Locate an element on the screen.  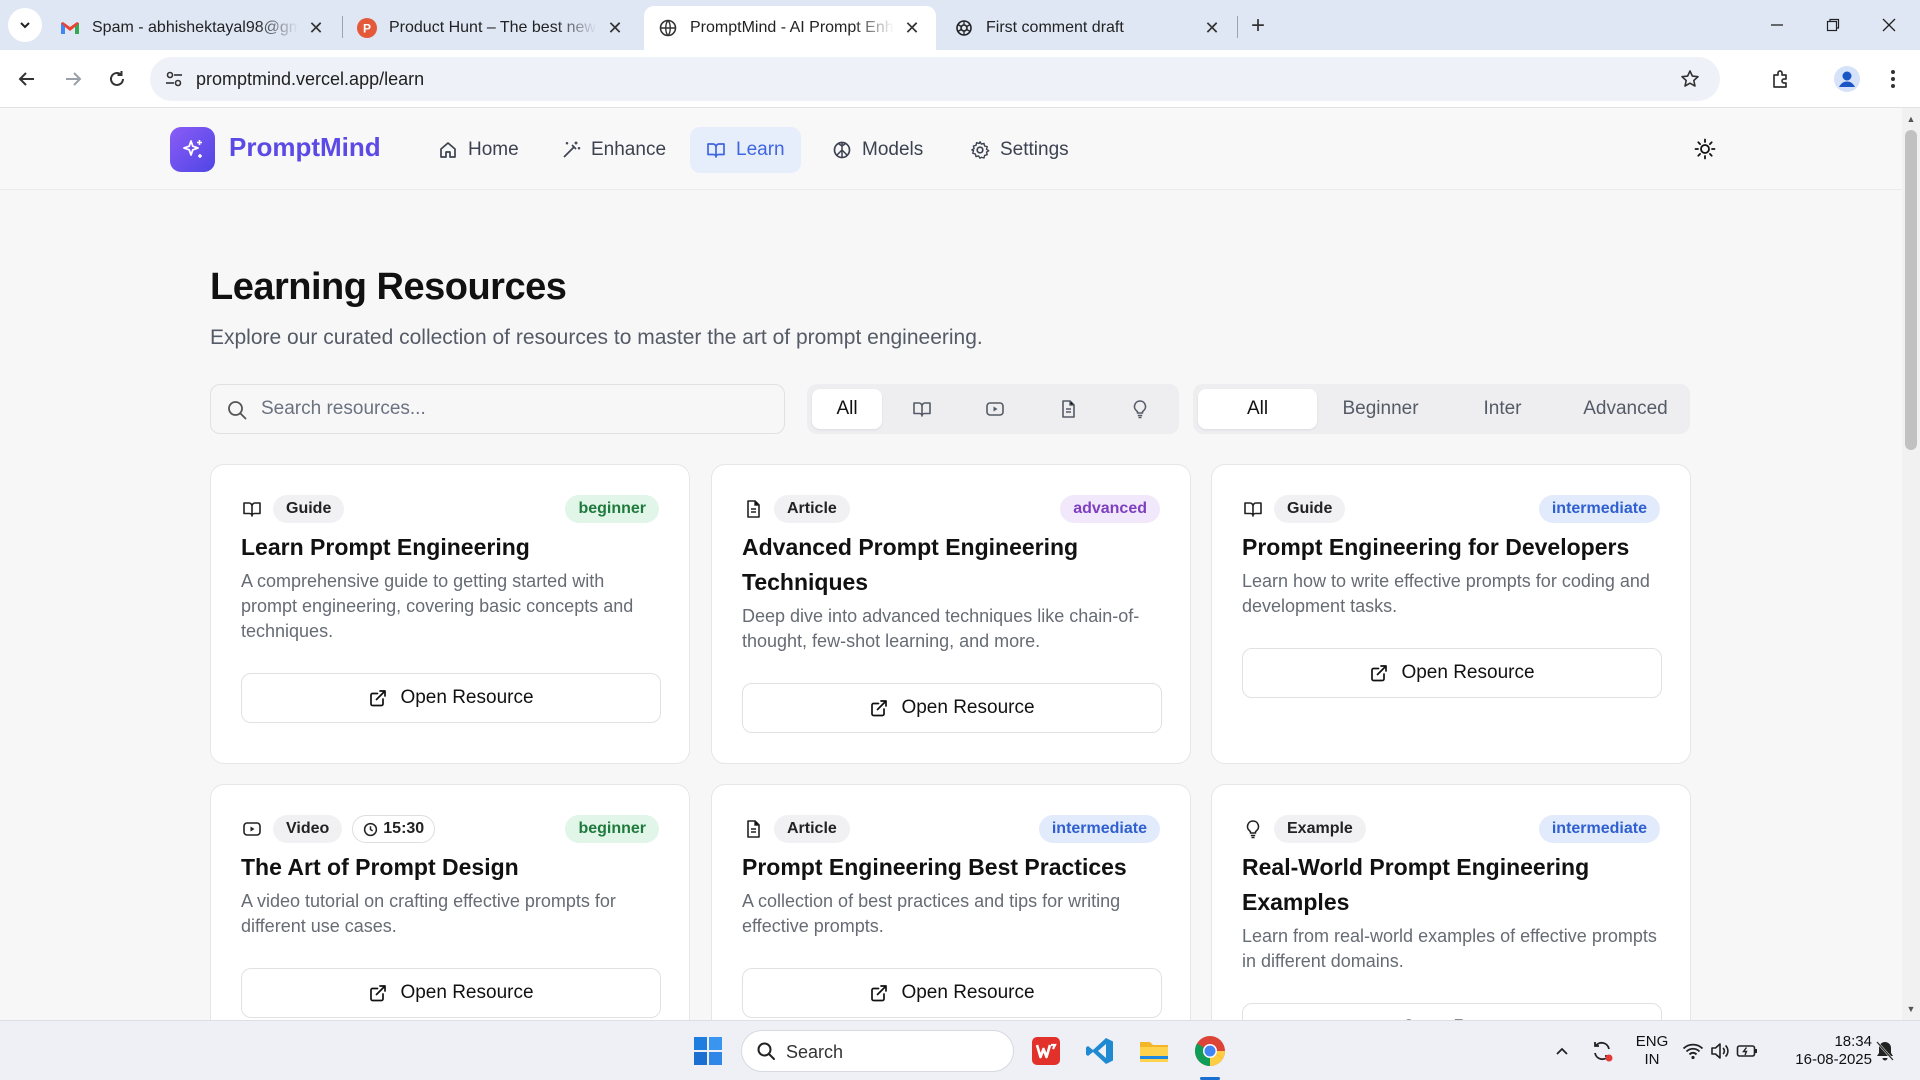
chevron-up-icon is located at coordinates (1562, 1051).